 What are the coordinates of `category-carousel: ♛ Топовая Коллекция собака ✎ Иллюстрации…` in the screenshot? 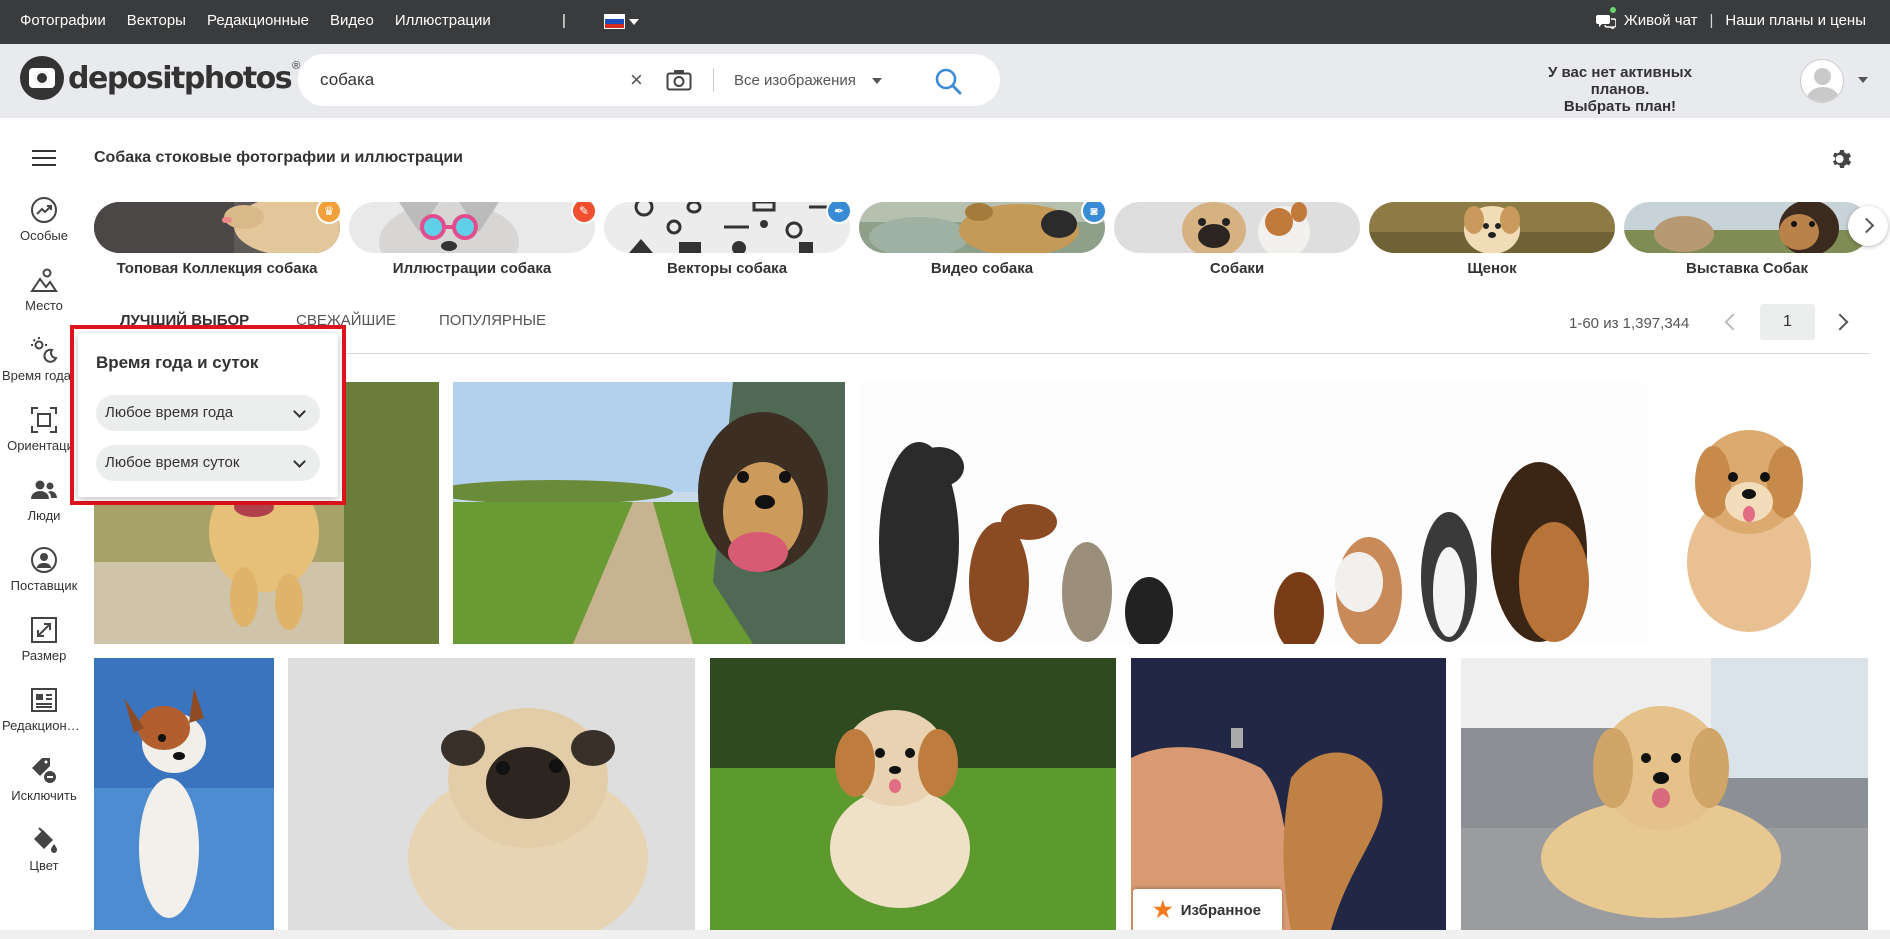 It's located at (992, 242).